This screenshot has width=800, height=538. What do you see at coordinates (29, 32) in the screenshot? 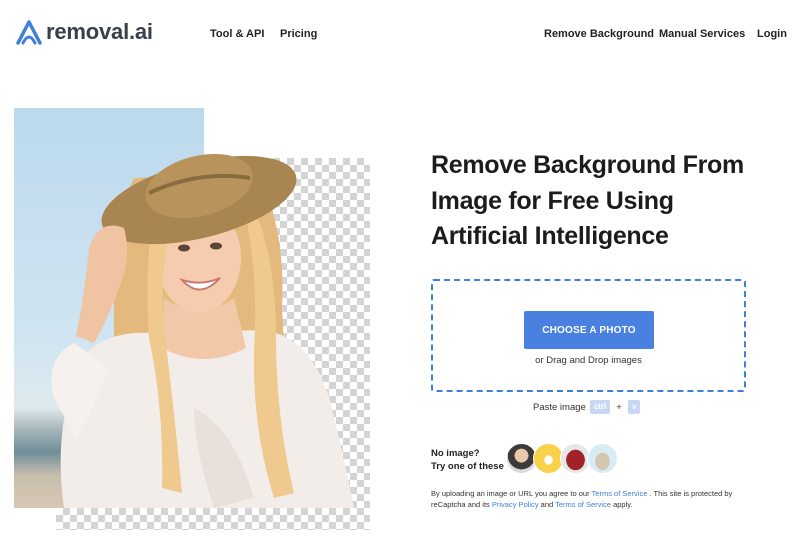
I see `logo-icon` at bounding box center [29, 32].